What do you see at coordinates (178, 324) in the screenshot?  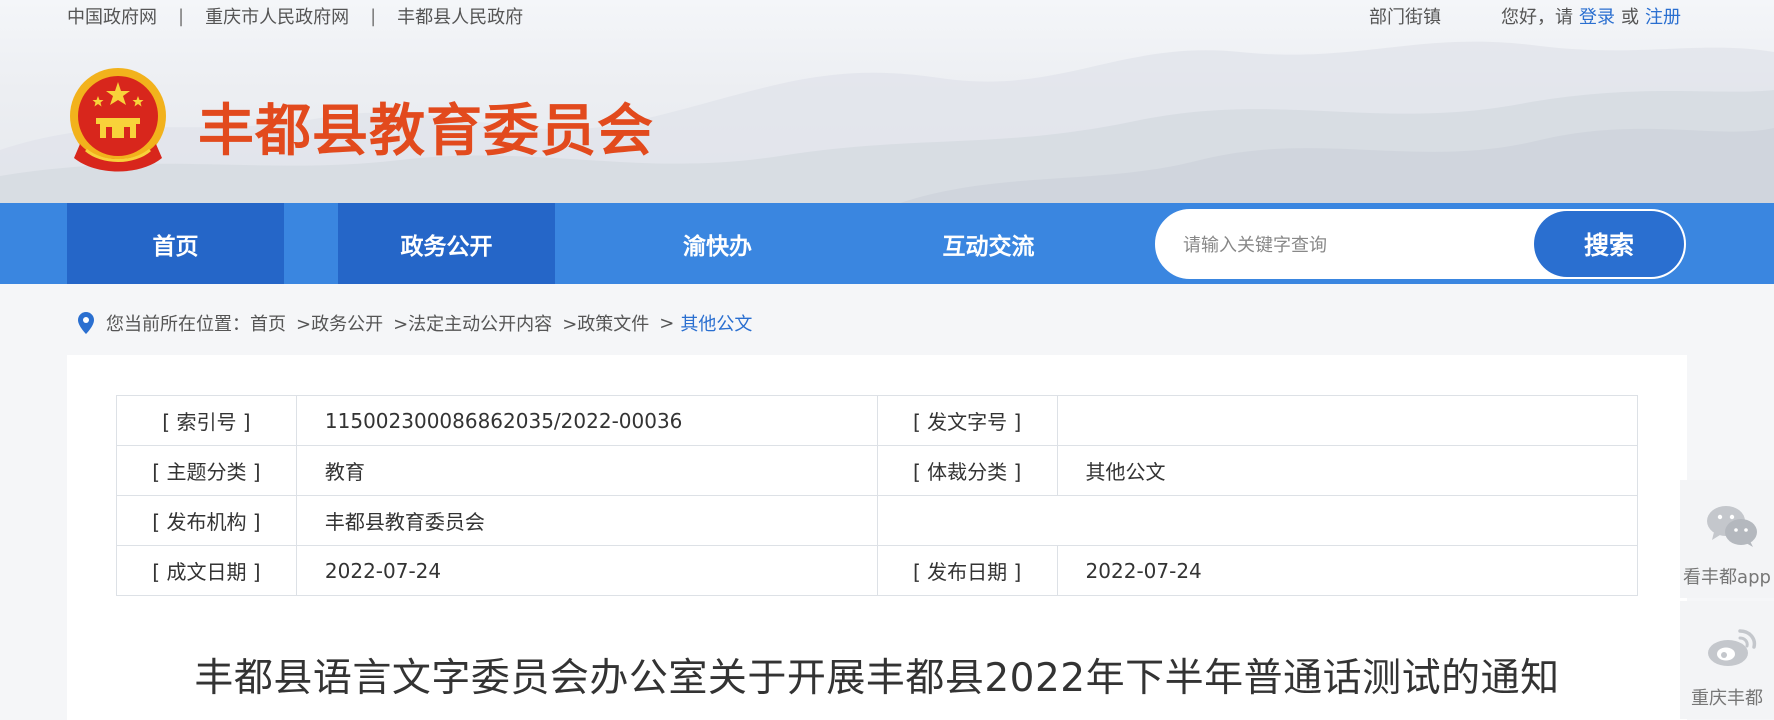 I see `breadcrumb-prefix: 您当前所在位置：` at bounding box center [178, 324].